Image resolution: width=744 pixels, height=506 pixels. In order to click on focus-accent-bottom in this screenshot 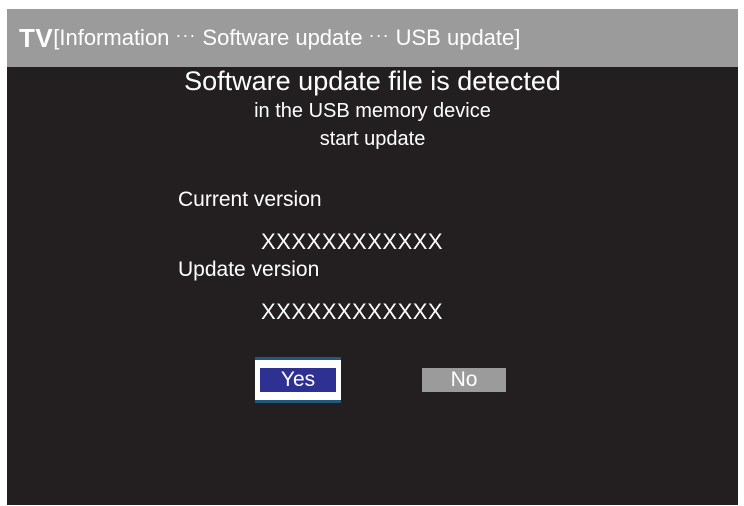, I will do `click(298, 401)`.